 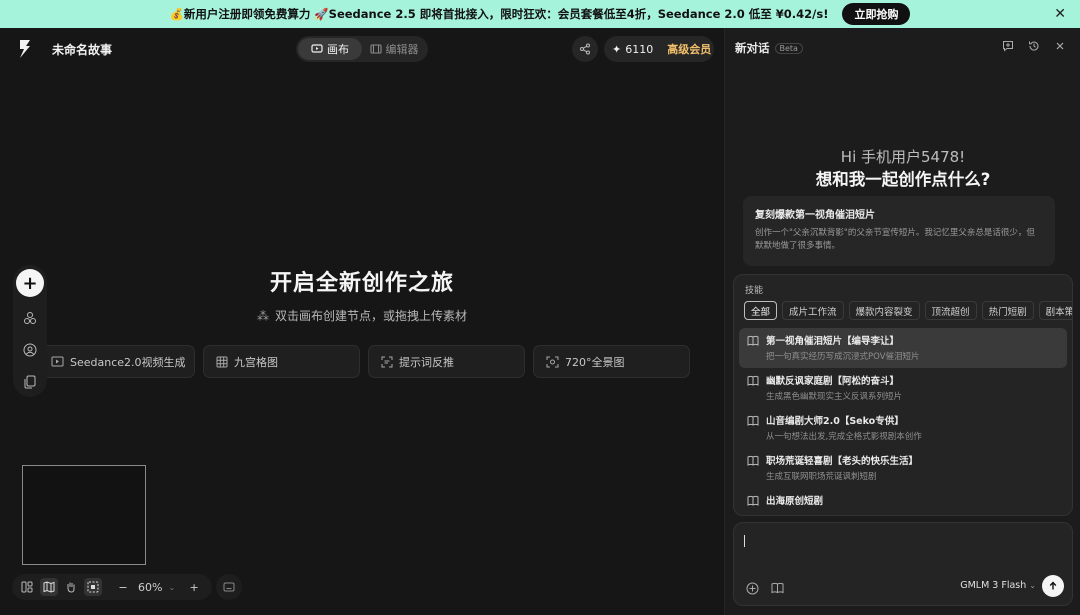 I want to click on layout-toggle-button, so click(x=27, y=587).